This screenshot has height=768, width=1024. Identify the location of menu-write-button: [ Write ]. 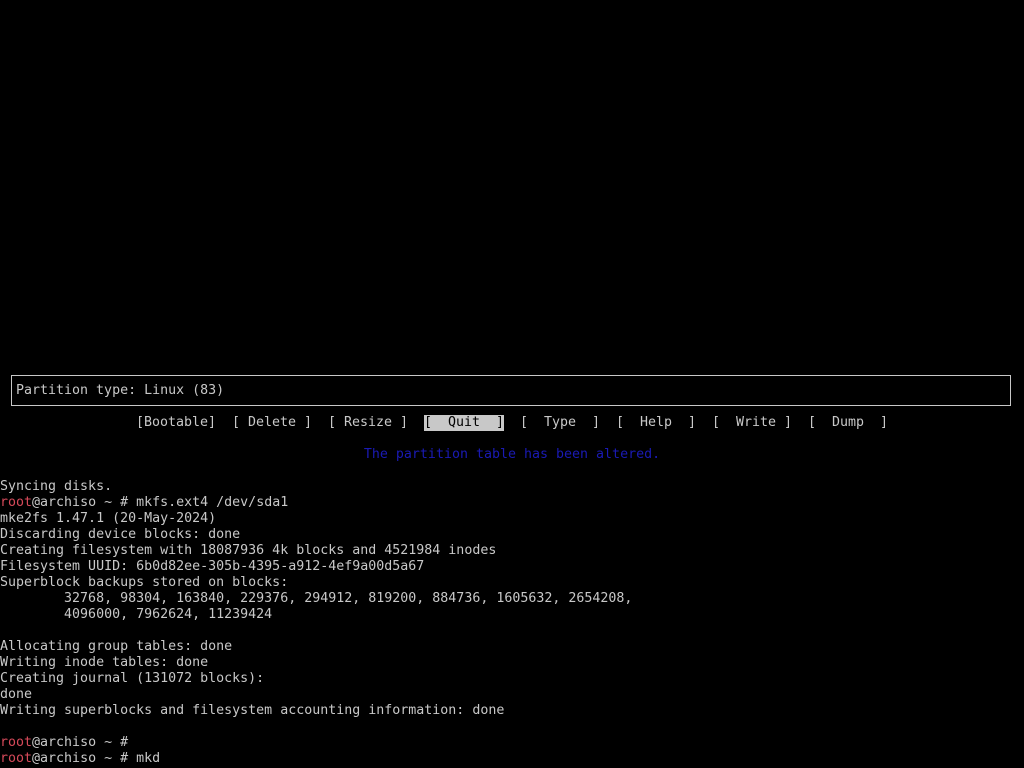
(752, 423).